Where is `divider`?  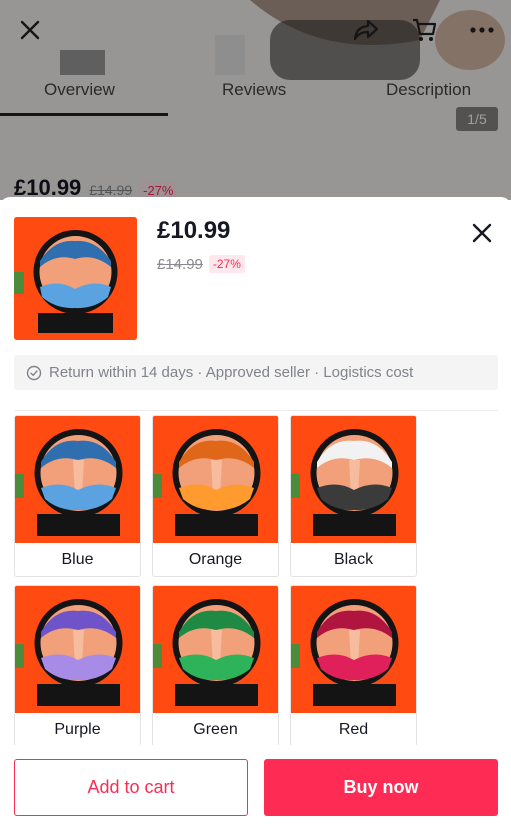 divider is located at coordinates (256, 410).